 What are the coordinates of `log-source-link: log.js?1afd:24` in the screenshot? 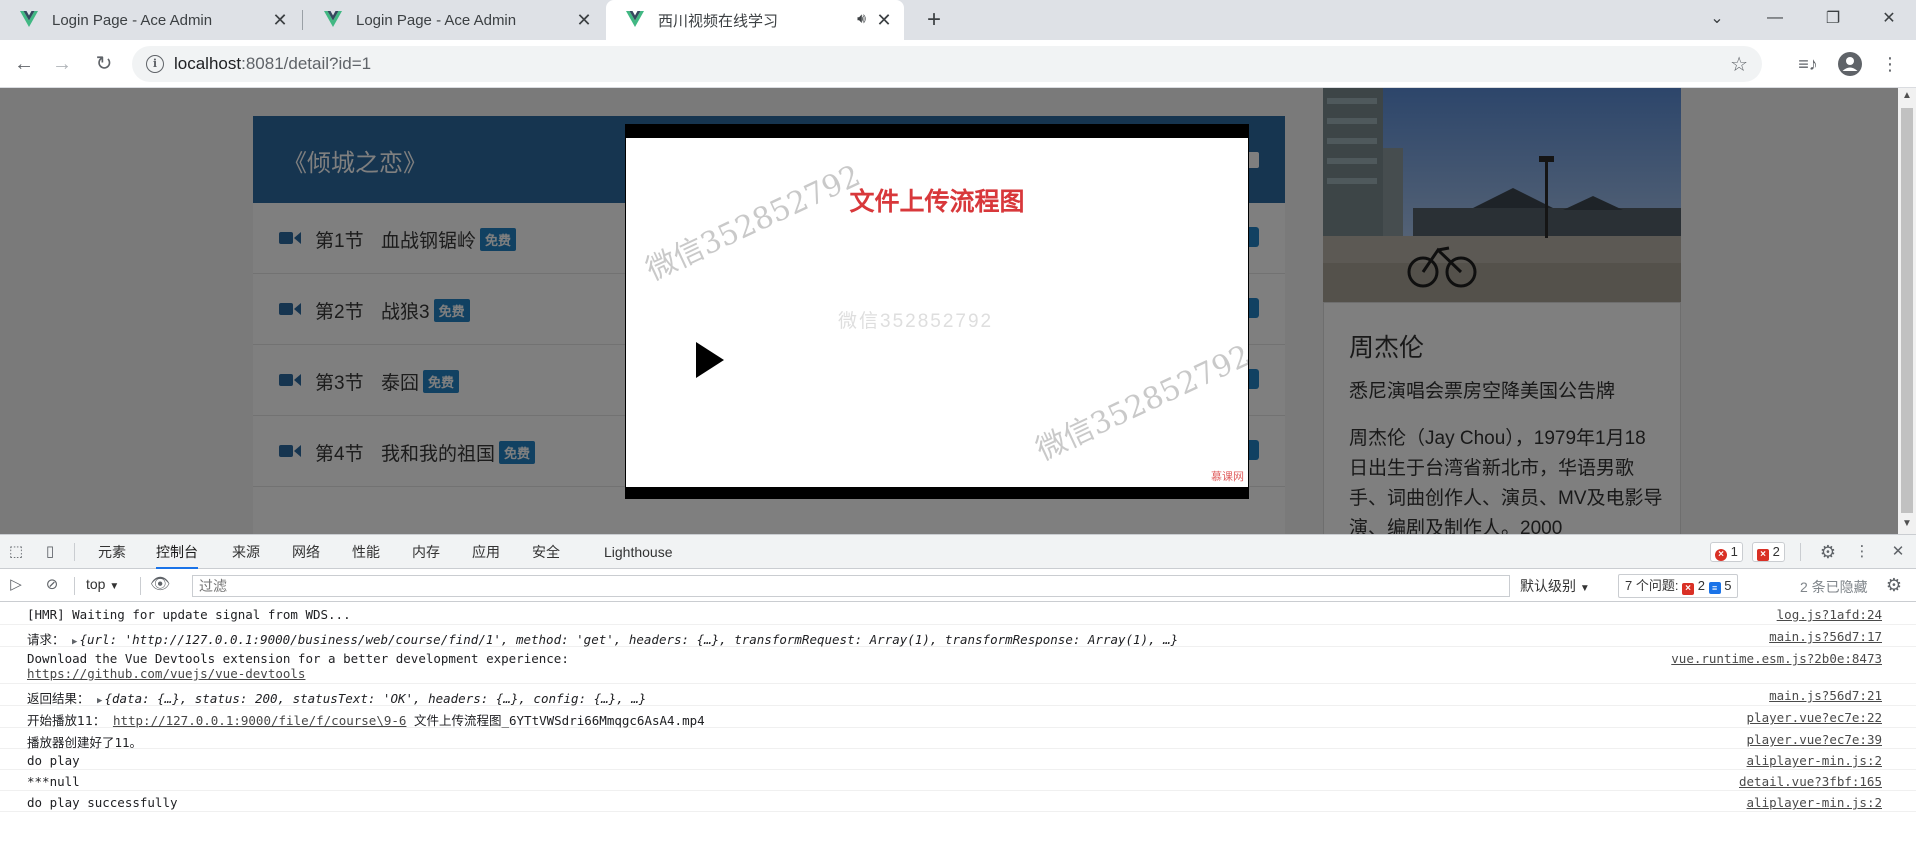 It's located at (1829, 614).